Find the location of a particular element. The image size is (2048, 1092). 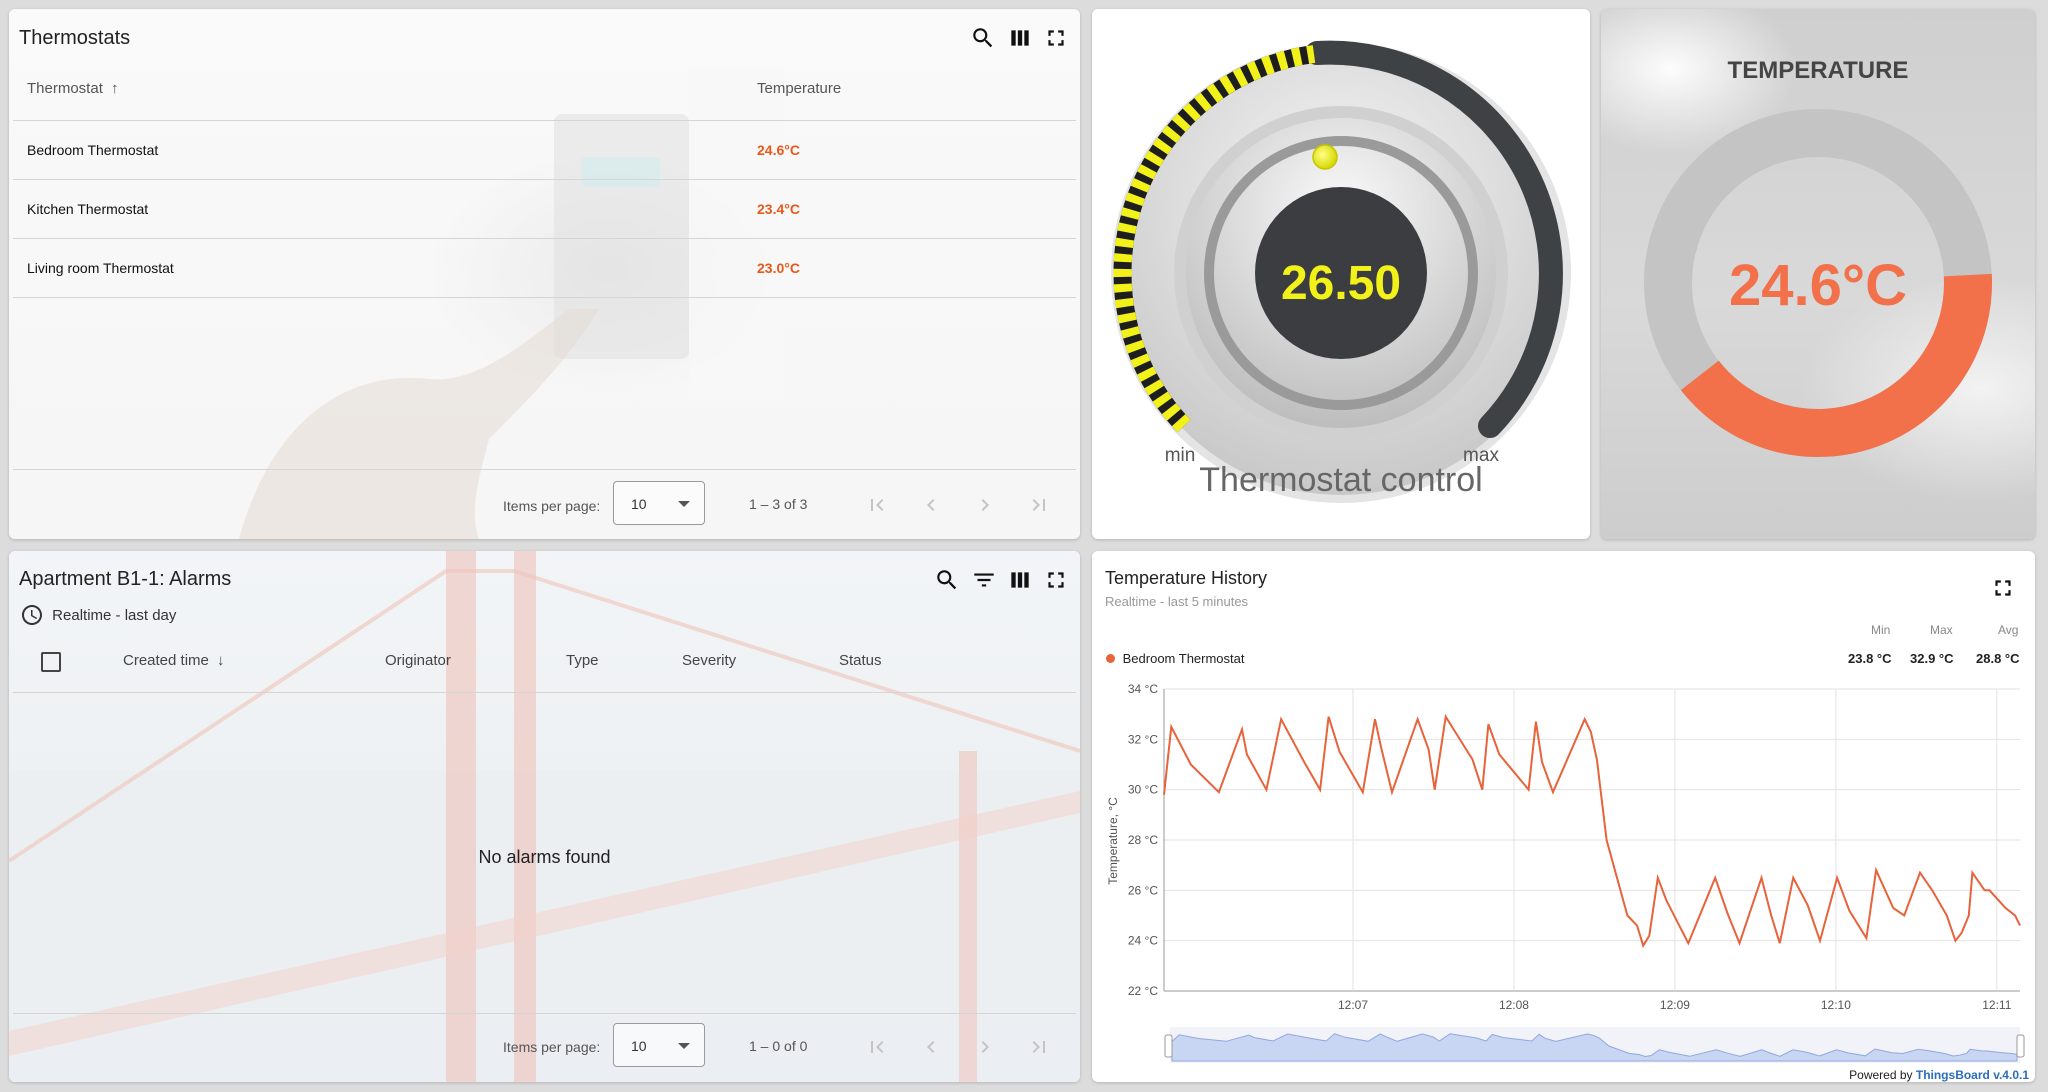

powered-by-prefix: Powered by is located at coordinates (1882, 1075).